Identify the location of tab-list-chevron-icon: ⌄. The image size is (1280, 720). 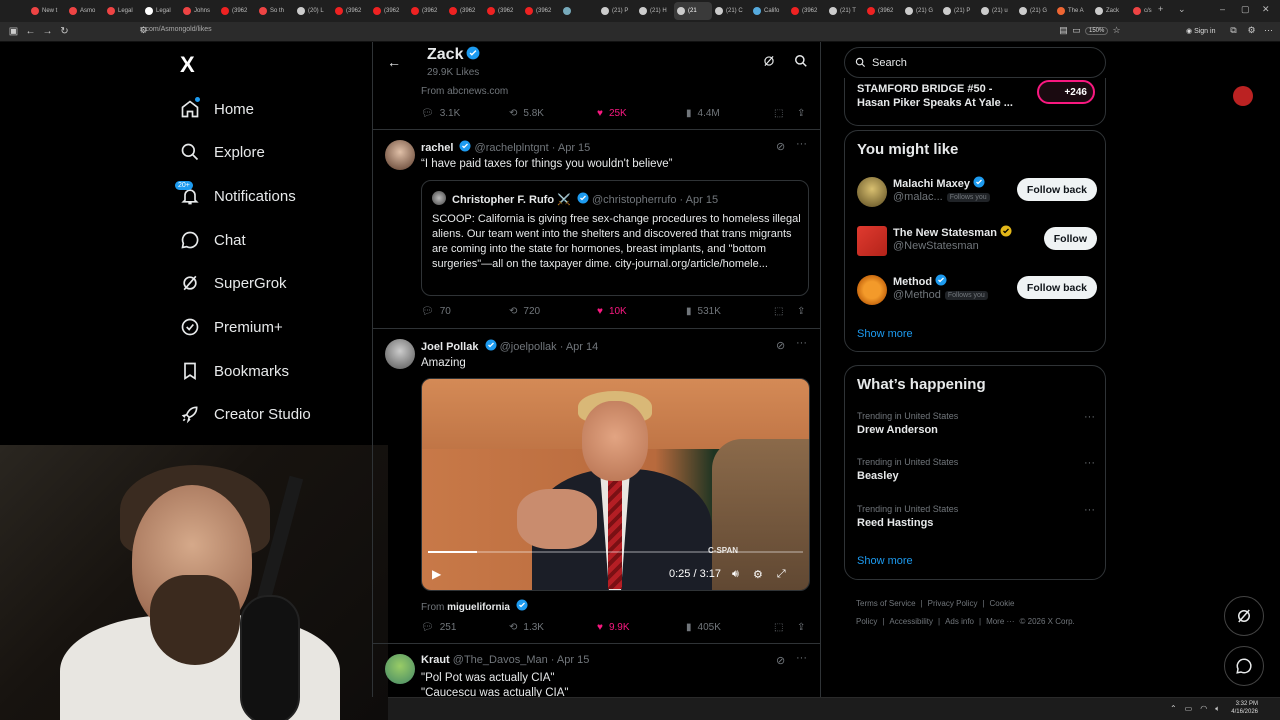
(1182, 9).